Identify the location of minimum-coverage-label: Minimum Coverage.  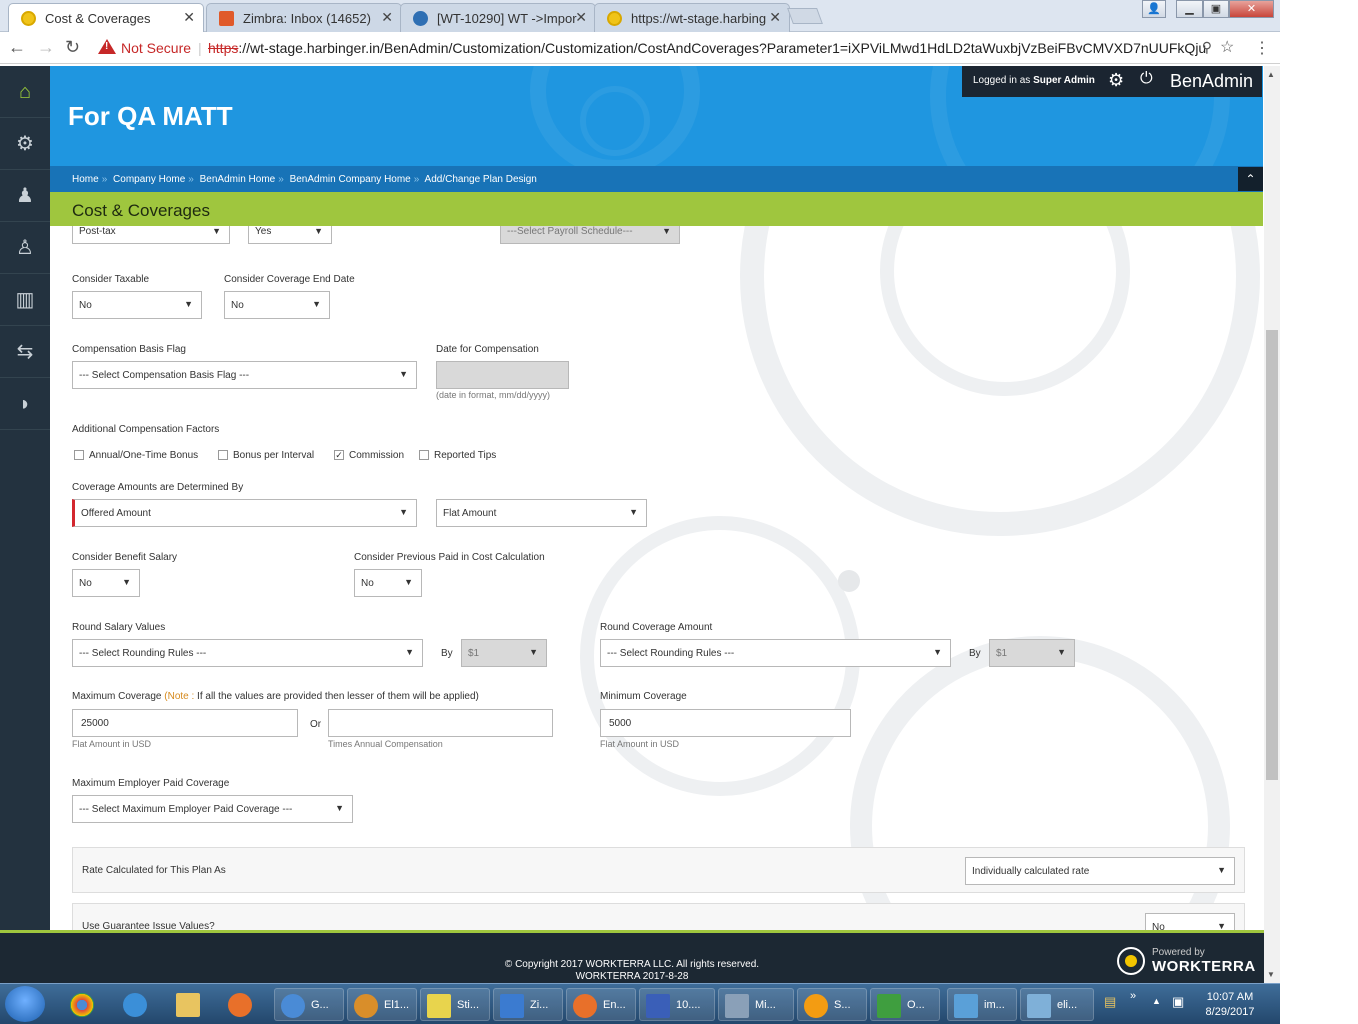
(643, 696).